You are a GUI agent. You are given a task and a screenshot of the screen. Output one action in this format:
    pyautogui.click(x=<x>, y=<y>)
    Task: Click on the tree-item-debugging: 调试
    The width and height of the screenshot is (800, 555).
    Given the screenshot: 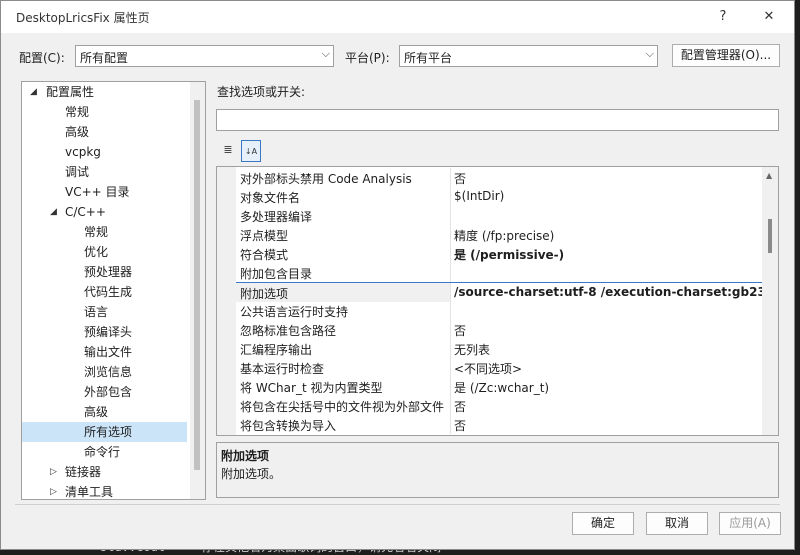 What is the action you would take?
    pyautogui.click(x=107, y=172)
    